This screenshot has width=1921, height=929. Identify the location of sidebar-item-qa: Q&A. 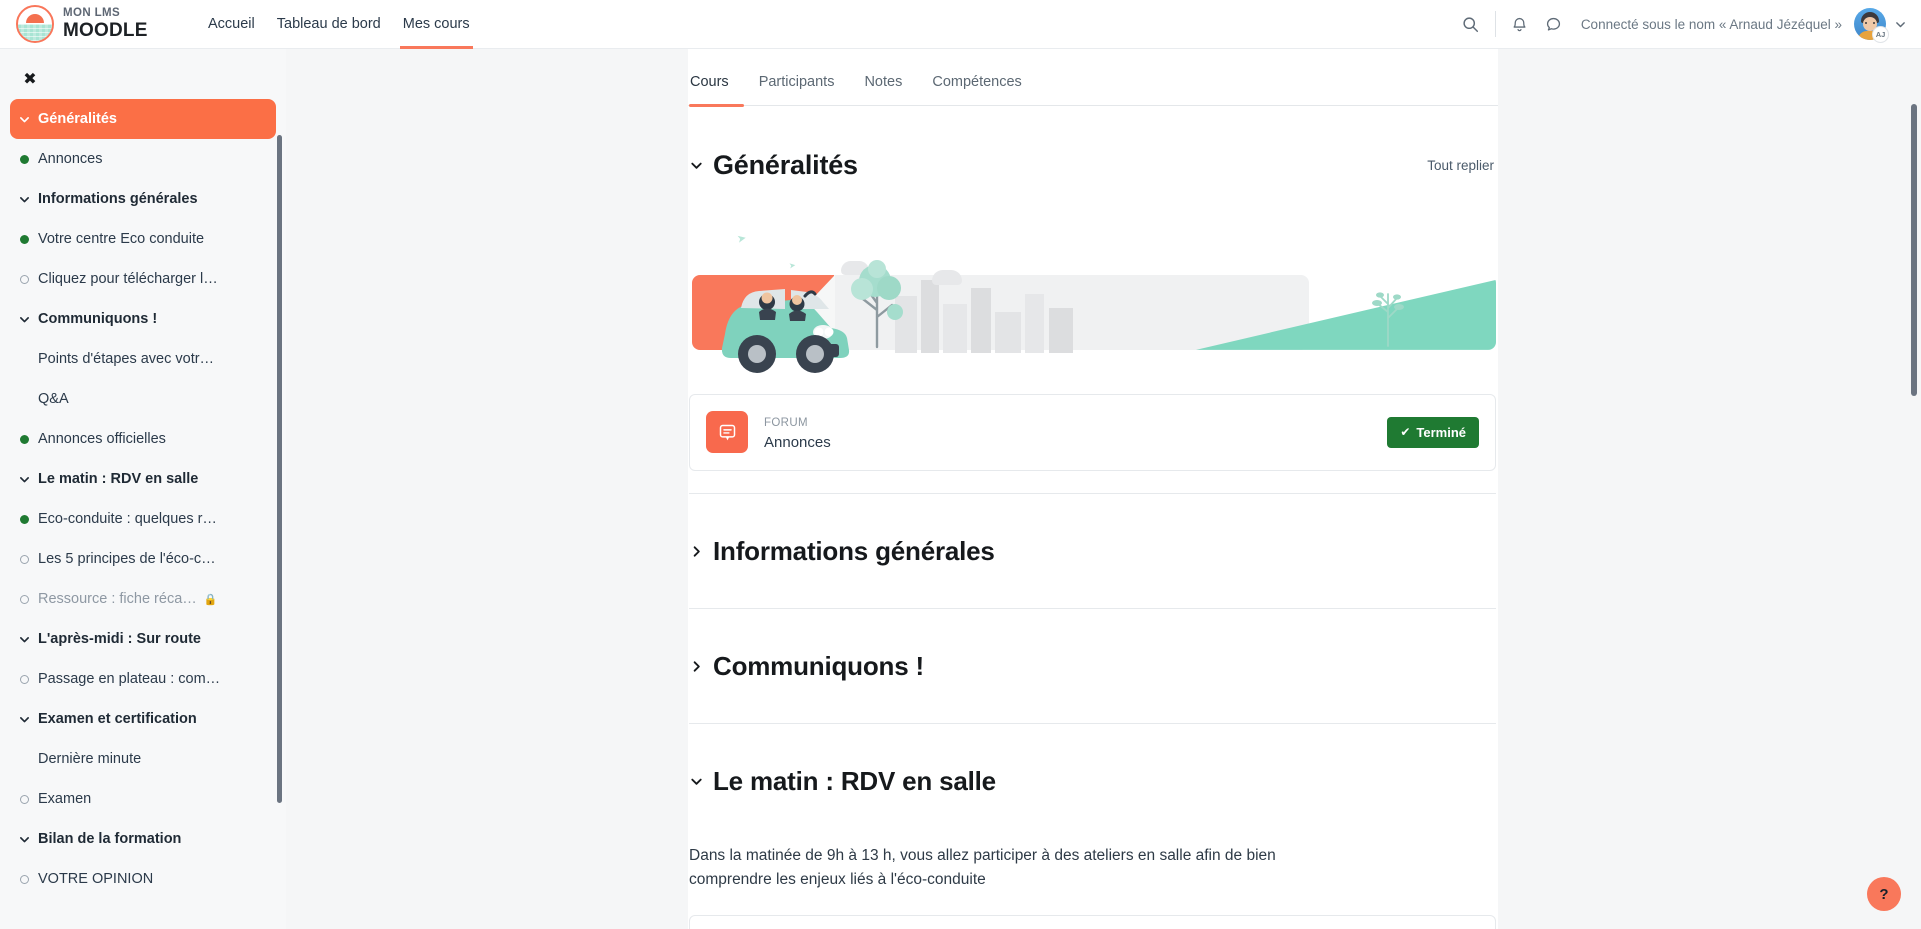
(143, 399).